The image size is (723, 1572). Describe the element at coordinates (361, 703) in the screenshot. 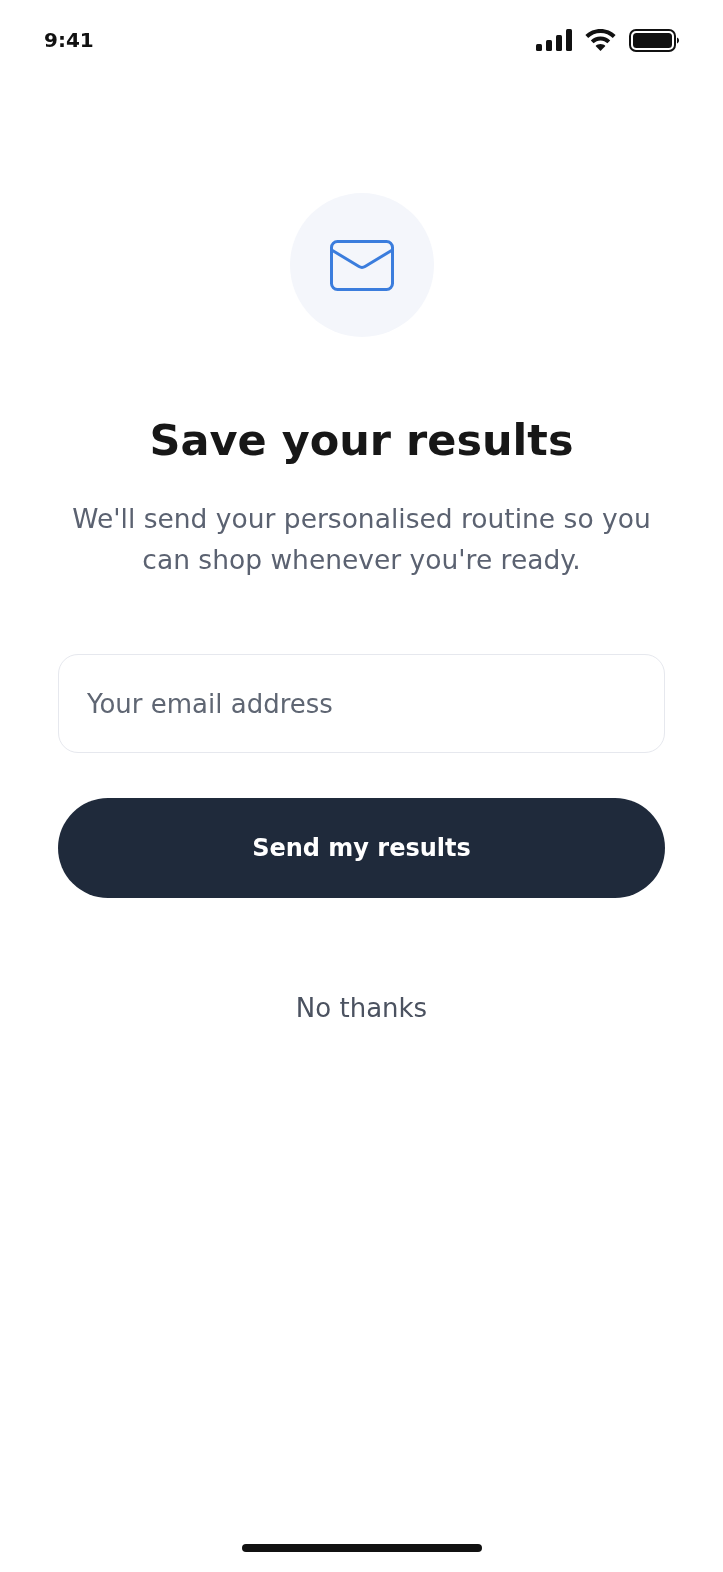

I see `email-input-field: Your email address` at that location.